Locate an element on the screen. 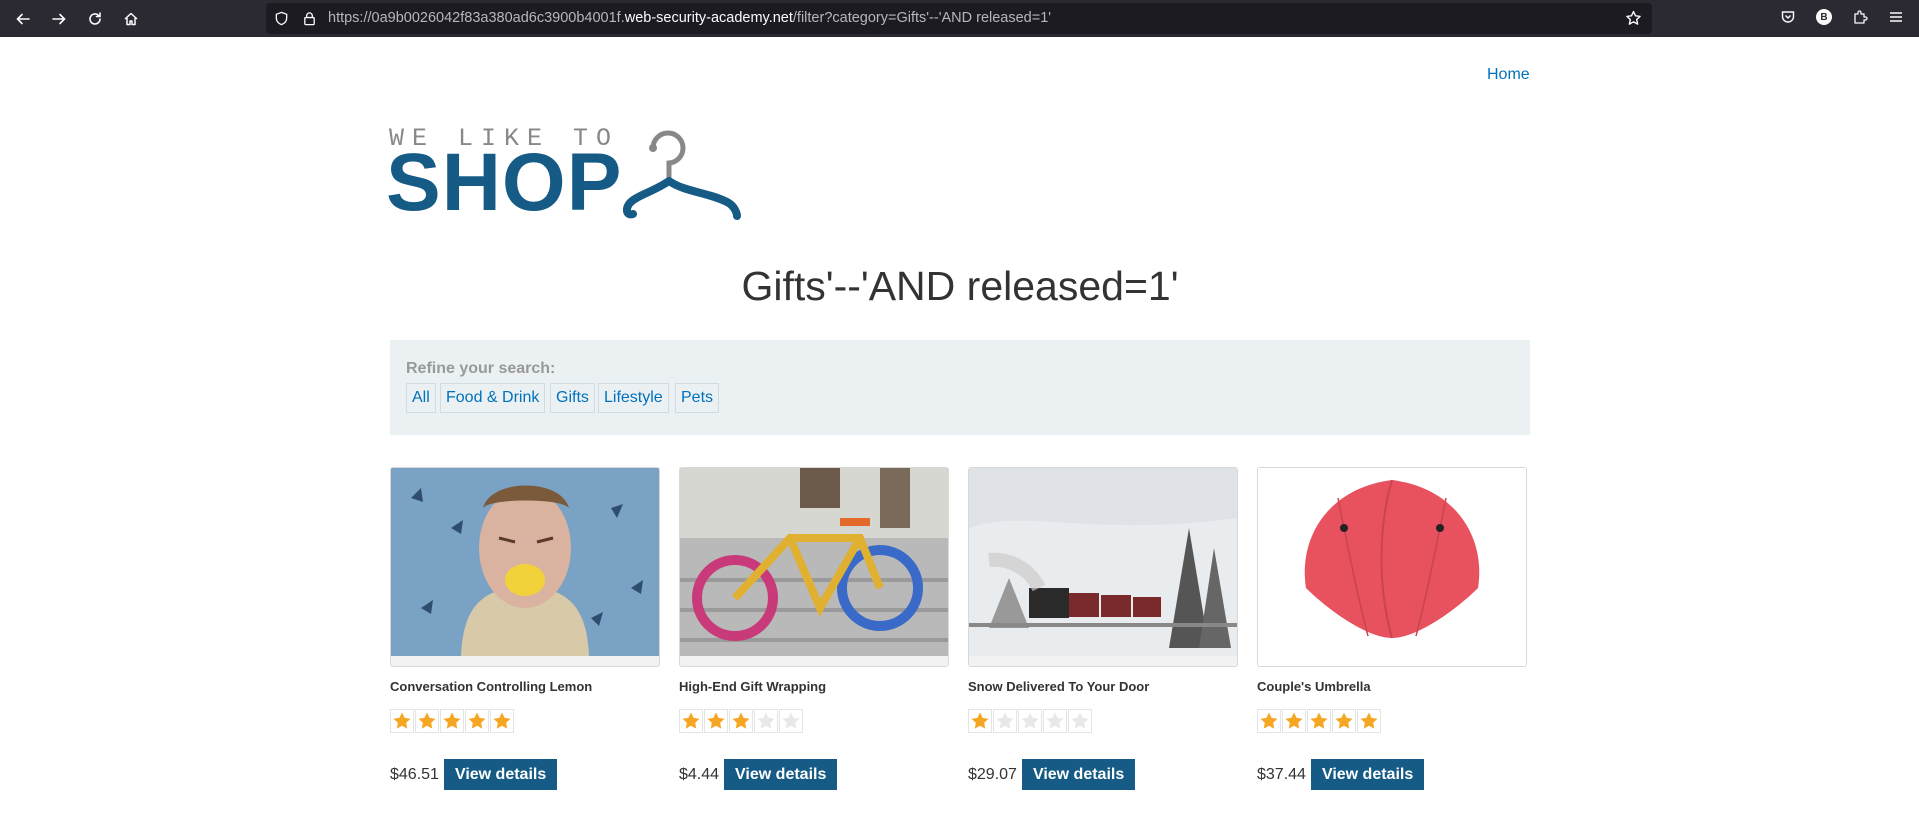 Image resolution: width=1919 pixels, height=833 pixels. url-domain: web-security-academy.net is located at coordinates (708, 18).